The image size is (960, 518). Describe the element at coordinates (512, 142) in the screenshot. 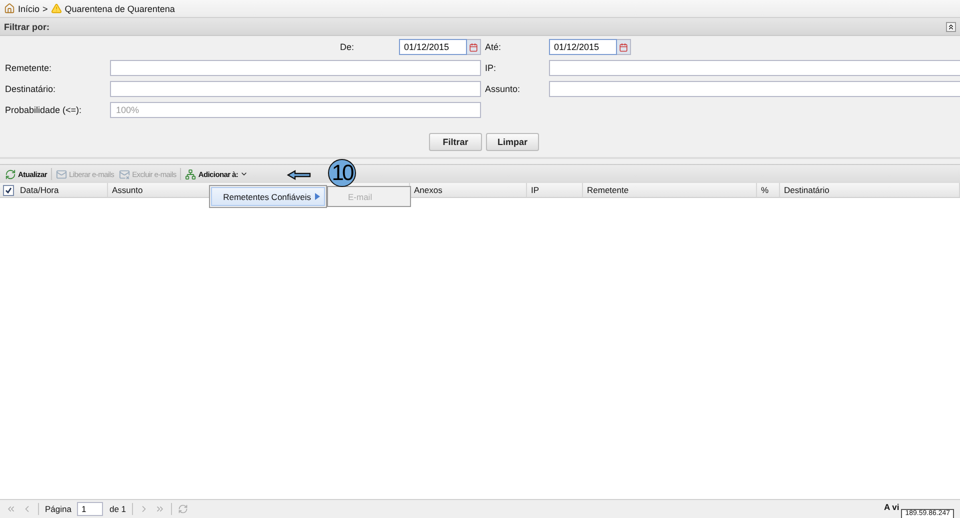

I see `form-button: Limpar` at that location.